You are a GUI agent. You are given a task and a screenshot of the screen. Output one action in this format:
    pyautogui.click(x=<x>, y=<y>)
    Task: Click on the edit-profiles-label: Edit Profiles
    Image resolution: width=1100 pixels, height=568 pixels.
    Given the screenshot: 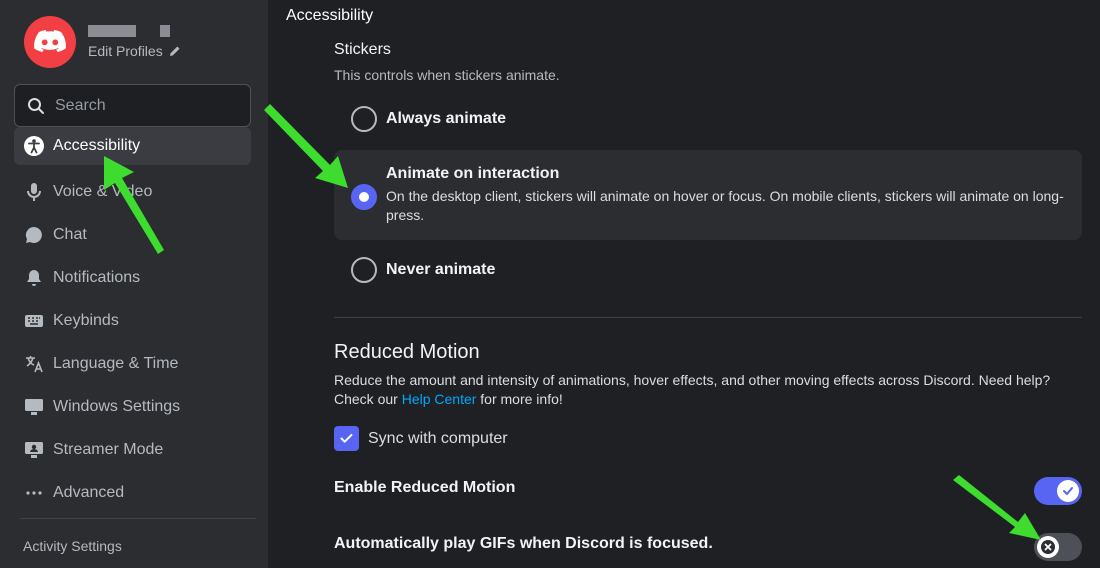 What is the action you would take?
    pyautogui.click(x=125, y=51)
    